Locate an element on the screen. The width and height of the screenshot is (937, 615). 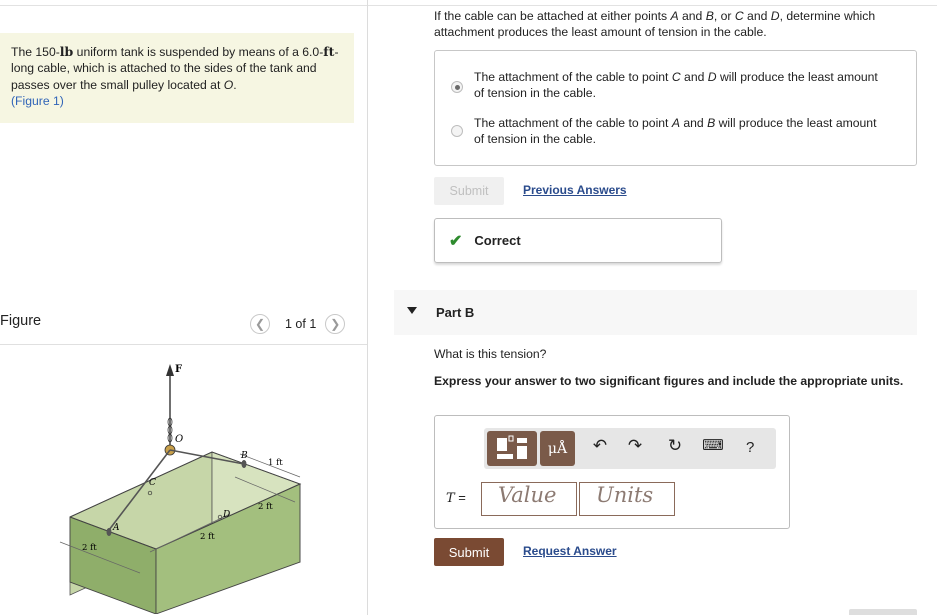
variable-label: T = is located at coordinates (456, 498).